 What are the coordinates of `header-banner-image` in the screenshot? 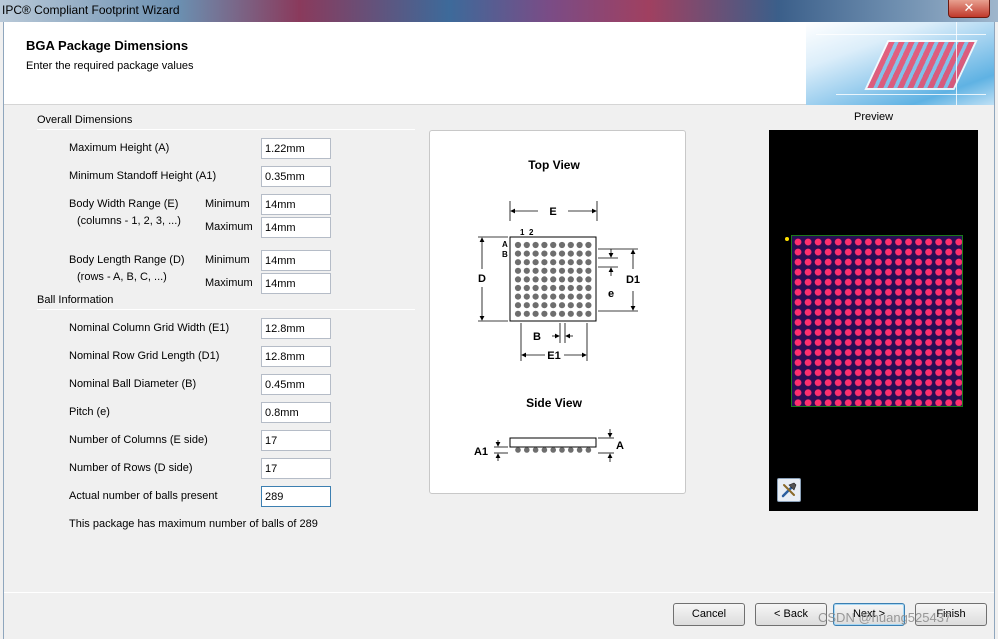 It's located at (900, 63).